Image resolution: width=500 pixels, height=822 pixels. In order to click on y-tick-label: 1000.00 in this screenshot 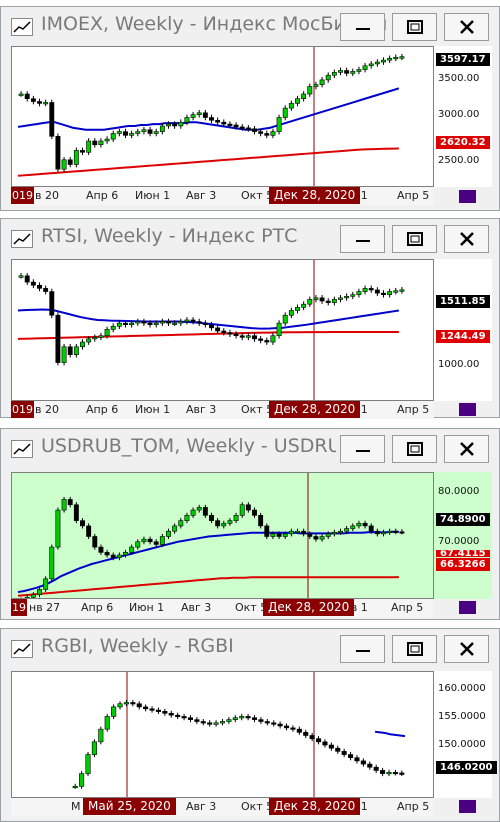, I will do `click(459, 364)`.